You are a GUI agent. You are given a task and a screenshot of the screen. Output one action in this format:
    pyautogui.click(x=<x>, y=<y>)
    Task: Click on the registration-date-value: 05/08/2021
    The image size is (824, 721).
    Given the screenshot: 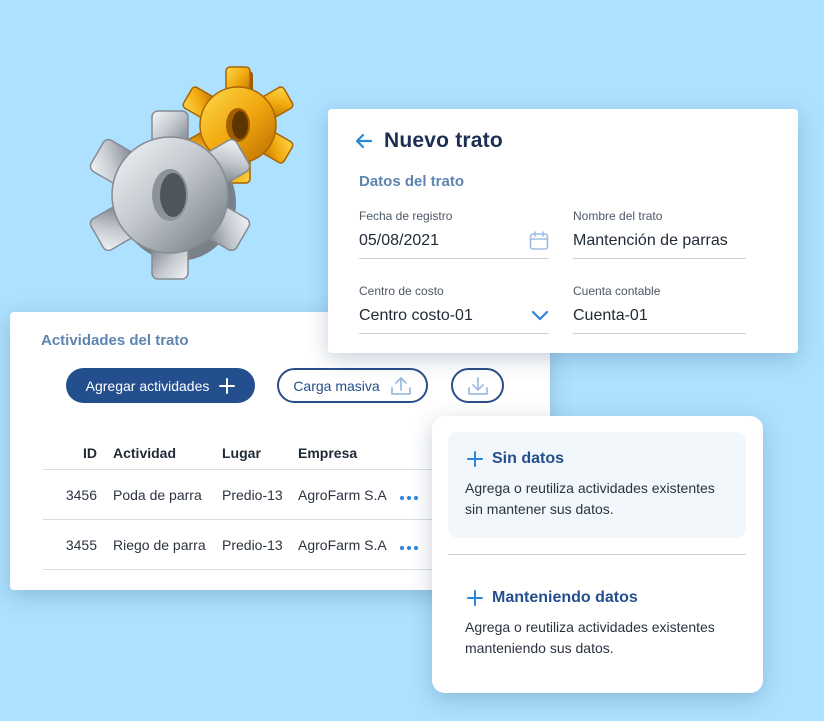 What is the action you would take?
    pyautogui.click(x=399, y=241)
    